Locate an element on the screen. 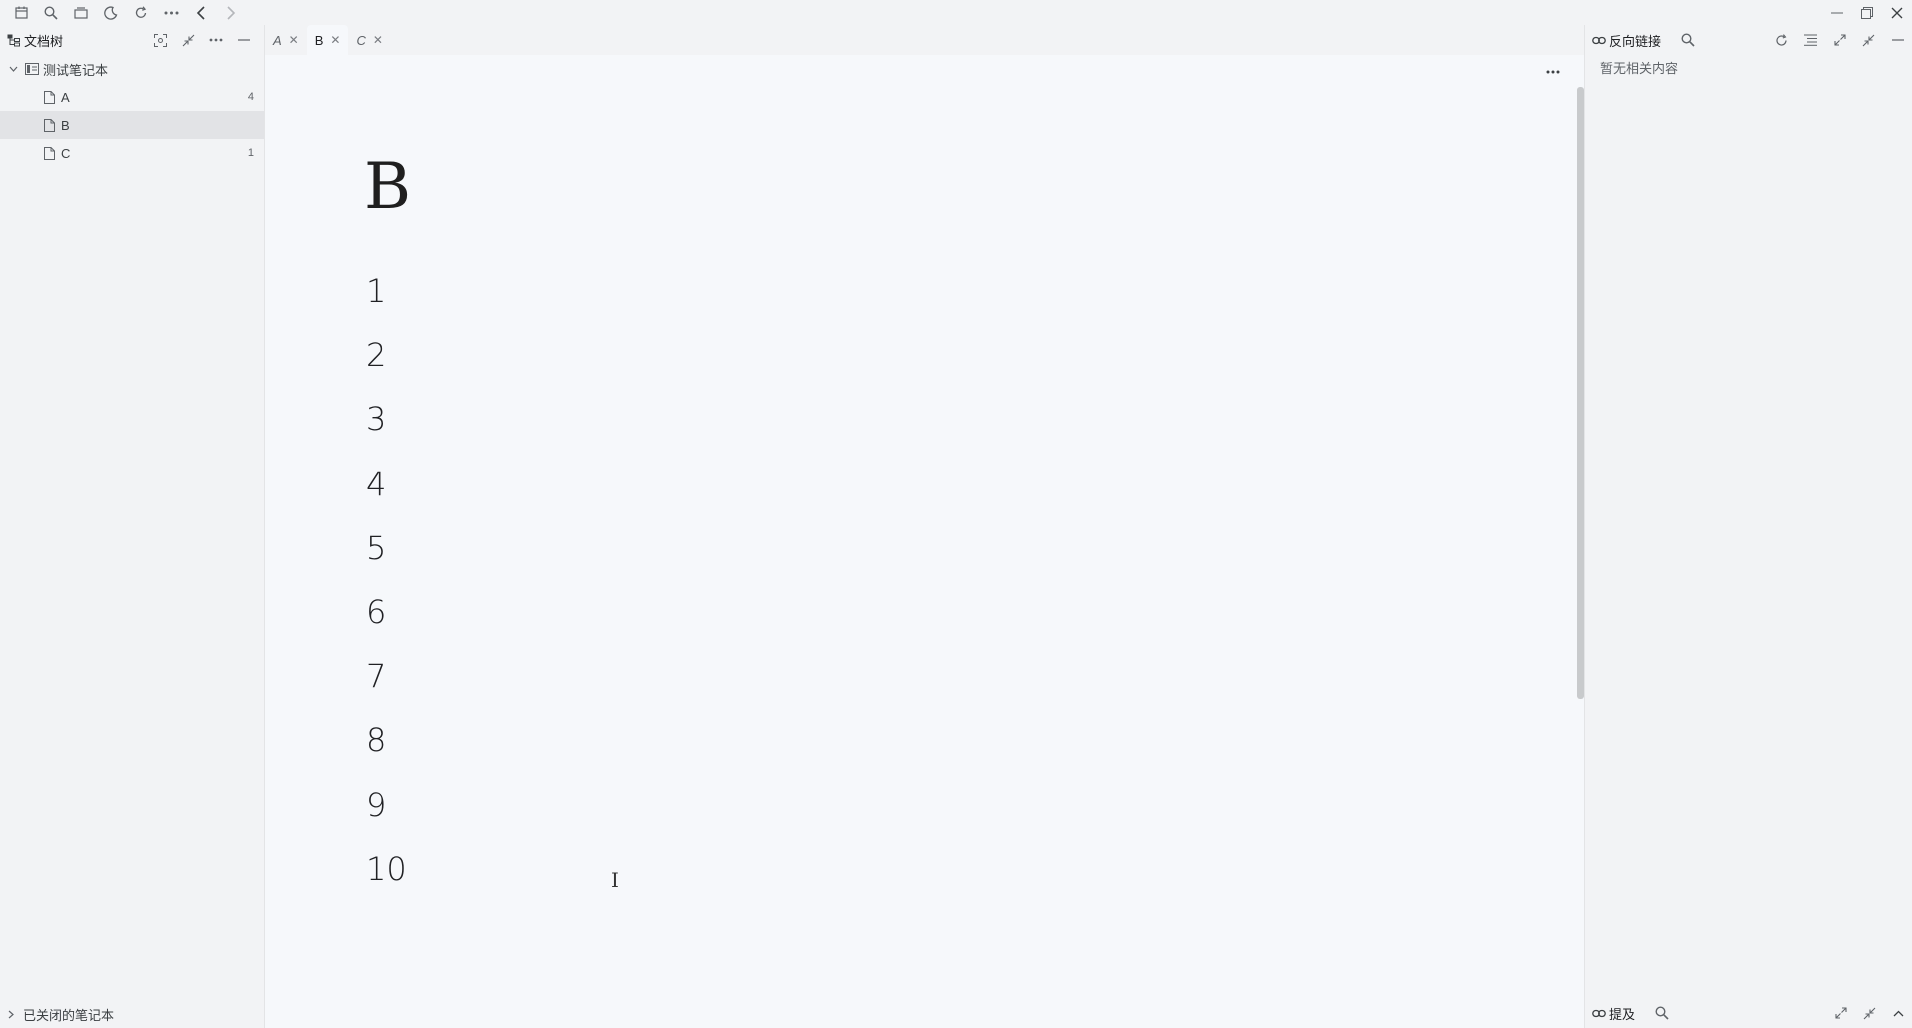  paragraph: 6 is located at coordinates (386, 628).